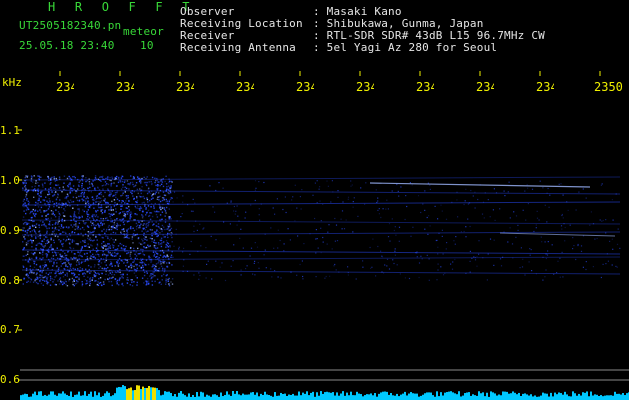 Image resolution: width=629 pixels, height=400 pixels. Describe the element at coordinates (485, 87) in the screenshot. I see `x-tick-8: 234` at that location.